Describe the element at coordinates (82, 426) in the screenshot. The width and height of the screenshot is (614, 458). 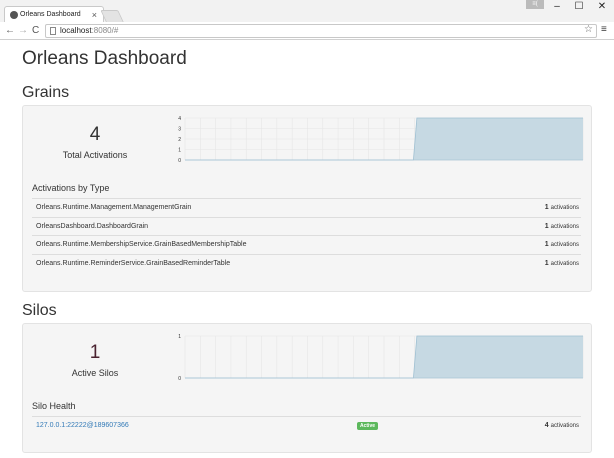
I see `silo-address-link: 127.0.0.1:22222@189607366` at that location.